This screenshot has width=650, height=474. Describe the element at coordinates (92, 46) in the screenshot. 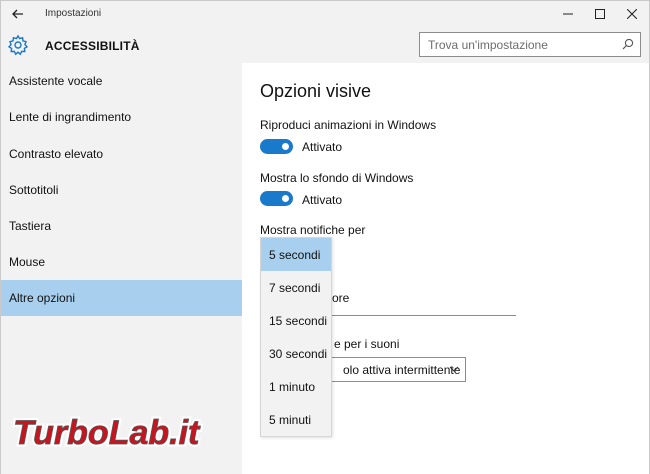

I see `page-title: ACCESSIBILITÀ` at that location.